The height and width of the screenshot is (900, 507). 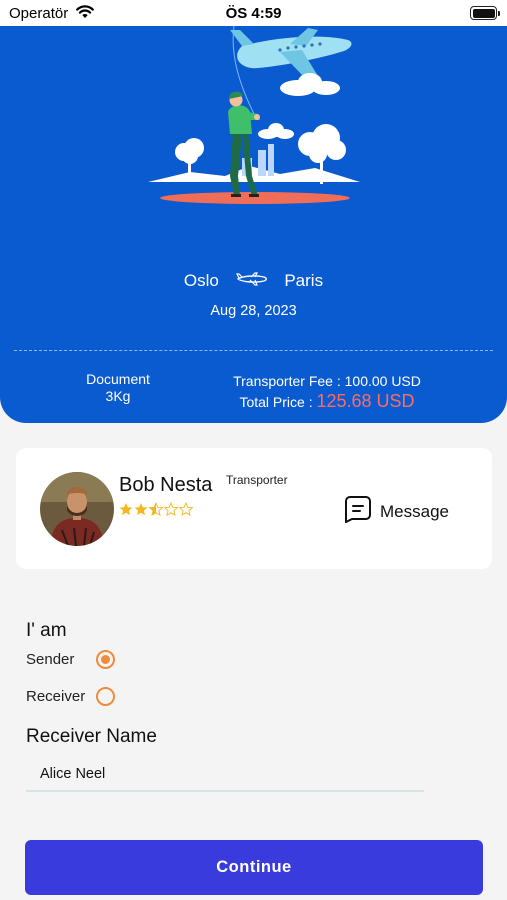 What do you see at coordinates (304, 280) in the screenshot?
I see `destination-city: Paris` at bounding box center [304, 280].